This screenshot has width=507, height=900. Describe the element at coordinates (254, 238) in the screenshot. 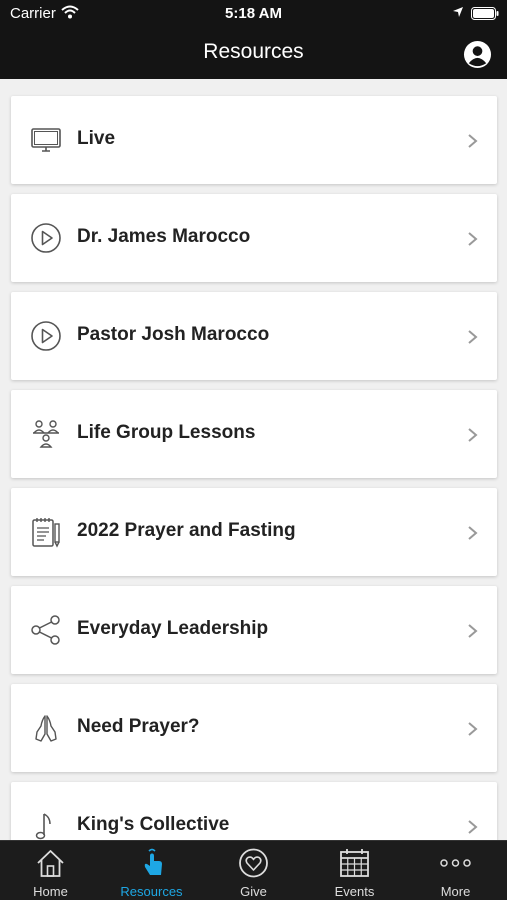

I see `list-item-dr-james-marocco: Dr. James Marocco` at that location.